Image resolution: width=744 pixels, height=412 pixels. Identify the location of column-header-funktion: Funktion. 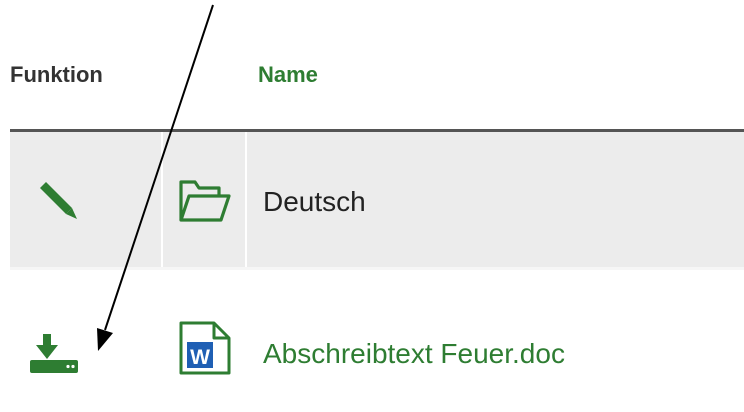
(56, 74).